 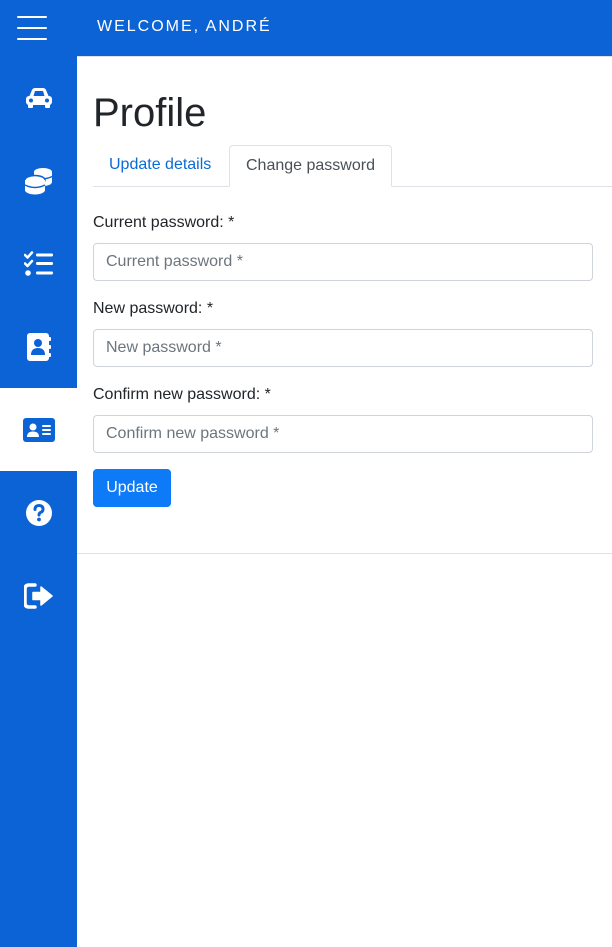 I want to click on profile-tabs: Update details Change password, so click(x=352, y=166).